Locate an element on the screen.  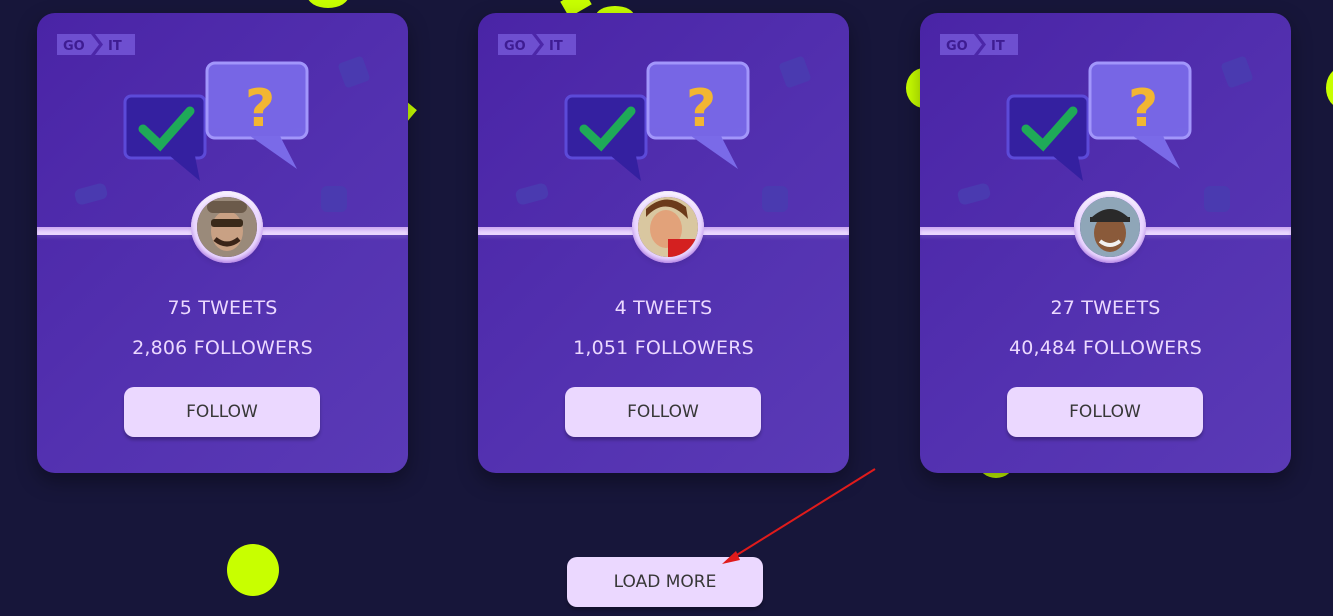
tweets-count: 75 TWEETS is located at coordinates (222, 308).